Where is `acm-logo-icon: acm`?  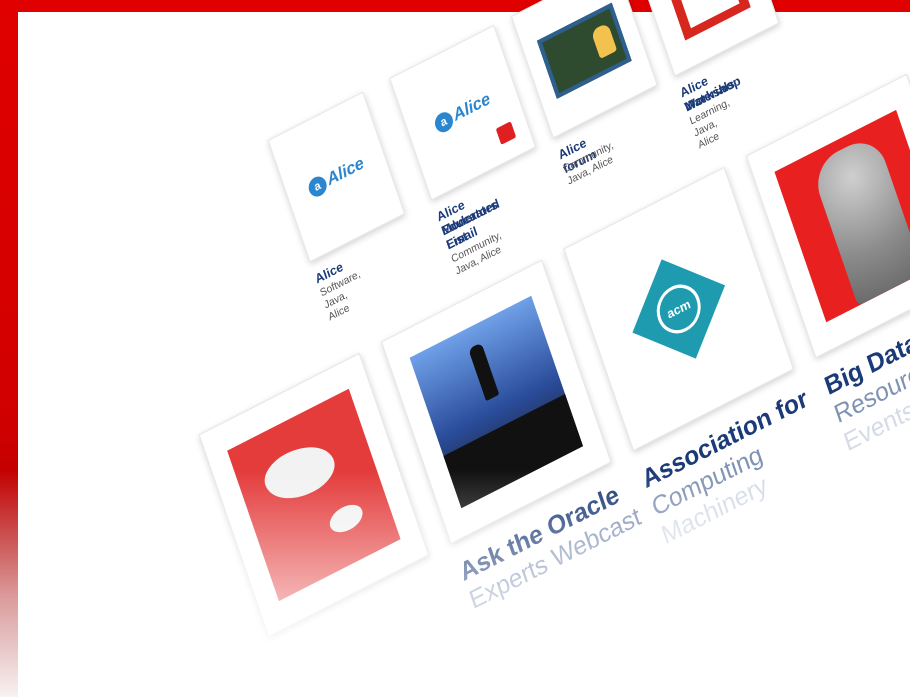
acm-logo-icon: acm is located at coordinates (679, 309).